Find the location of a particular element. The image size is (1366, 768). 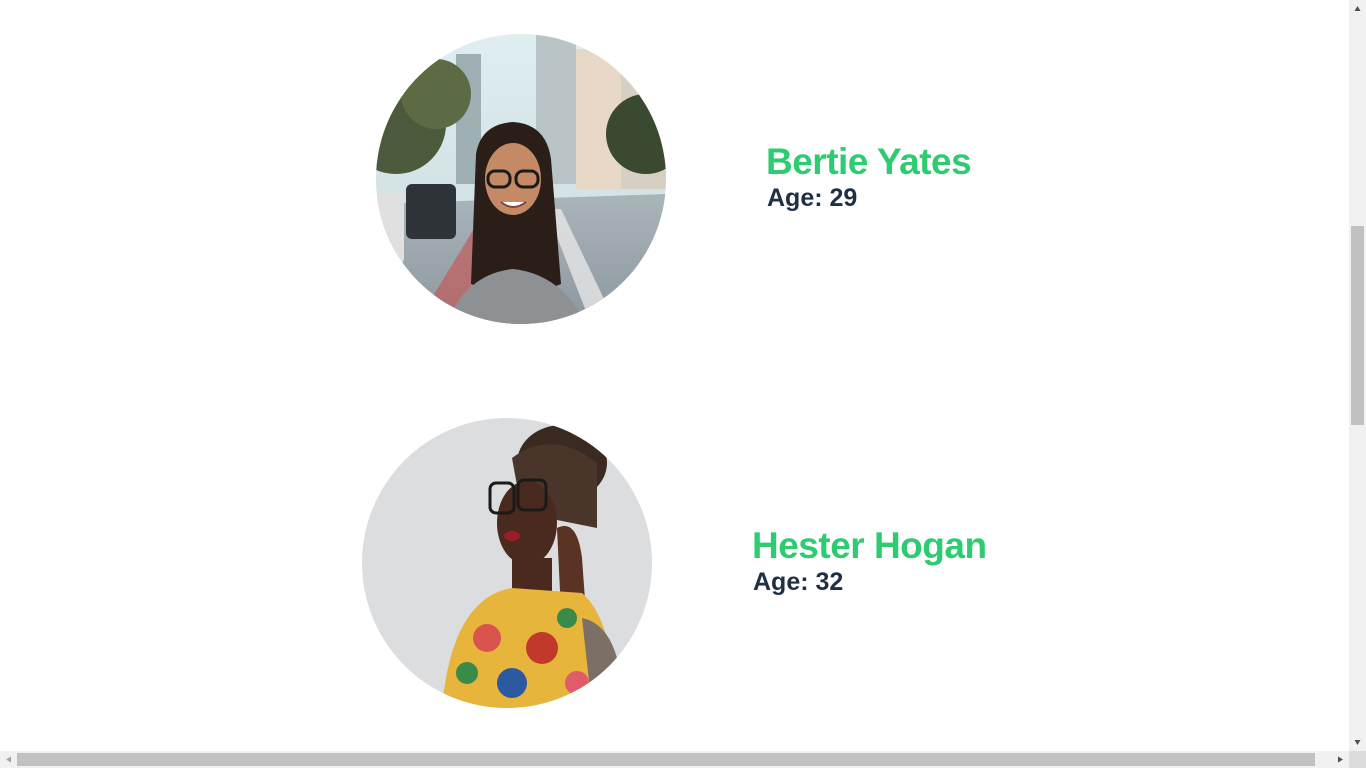

profile-age: Age: 32 is located at coordinates (798, 582).